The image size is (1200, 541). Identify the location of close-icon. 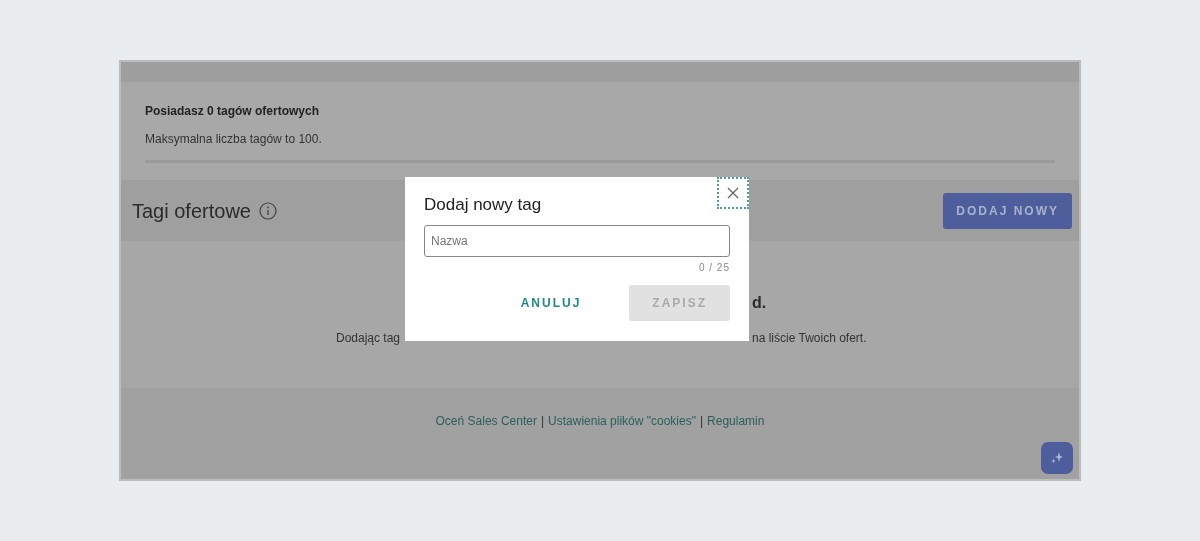
(733, 193).